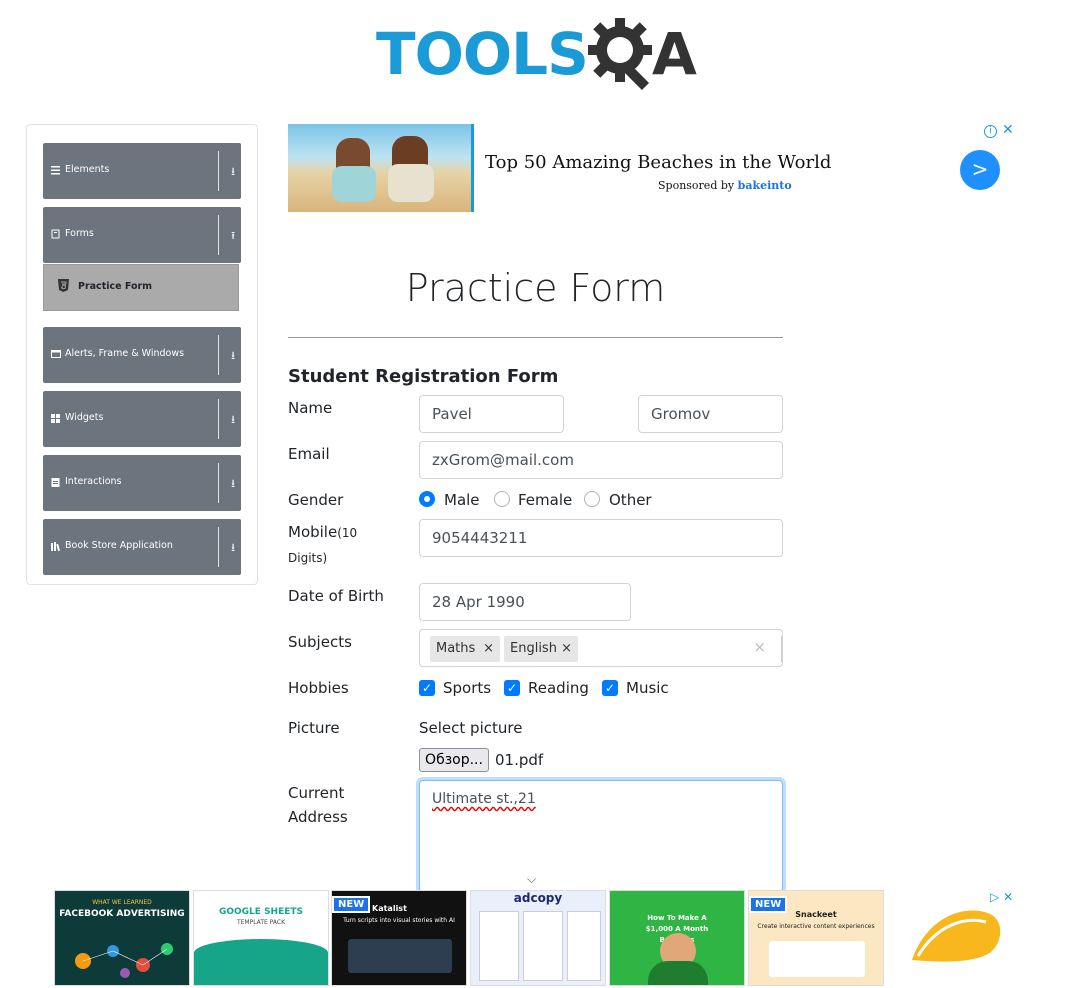  I want to click on page-title: Practice Form, so click(535, 288).